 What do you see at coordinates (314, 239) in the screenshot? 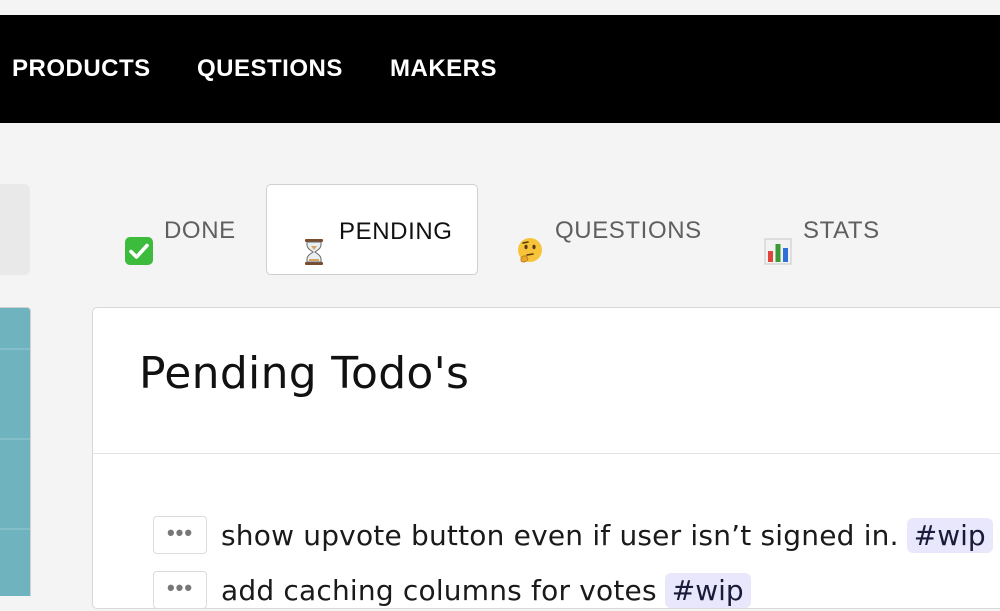
I see `hourglass-icon` at bounding box center [314, 239].